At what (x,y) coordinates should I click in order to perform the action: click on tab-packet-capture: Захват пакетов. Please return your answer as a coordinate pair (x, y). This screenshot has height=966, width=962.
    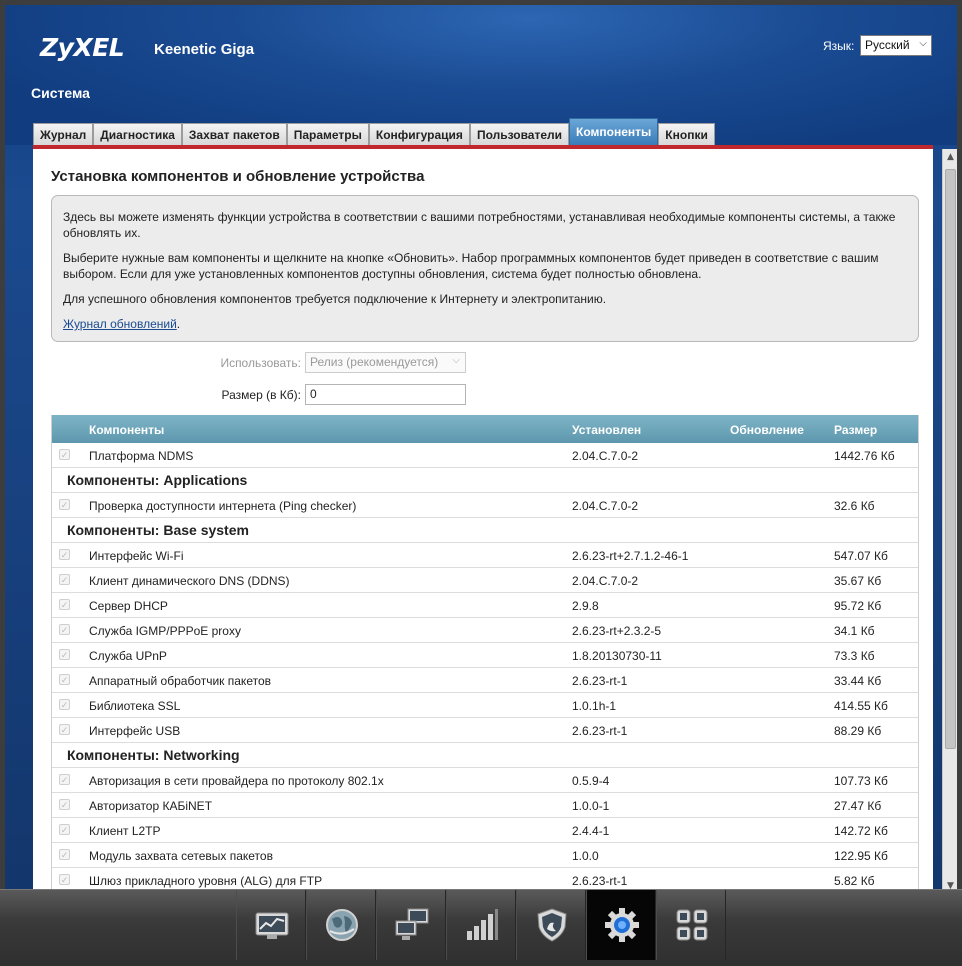
    Looking at the image, I should click on (234, 134).